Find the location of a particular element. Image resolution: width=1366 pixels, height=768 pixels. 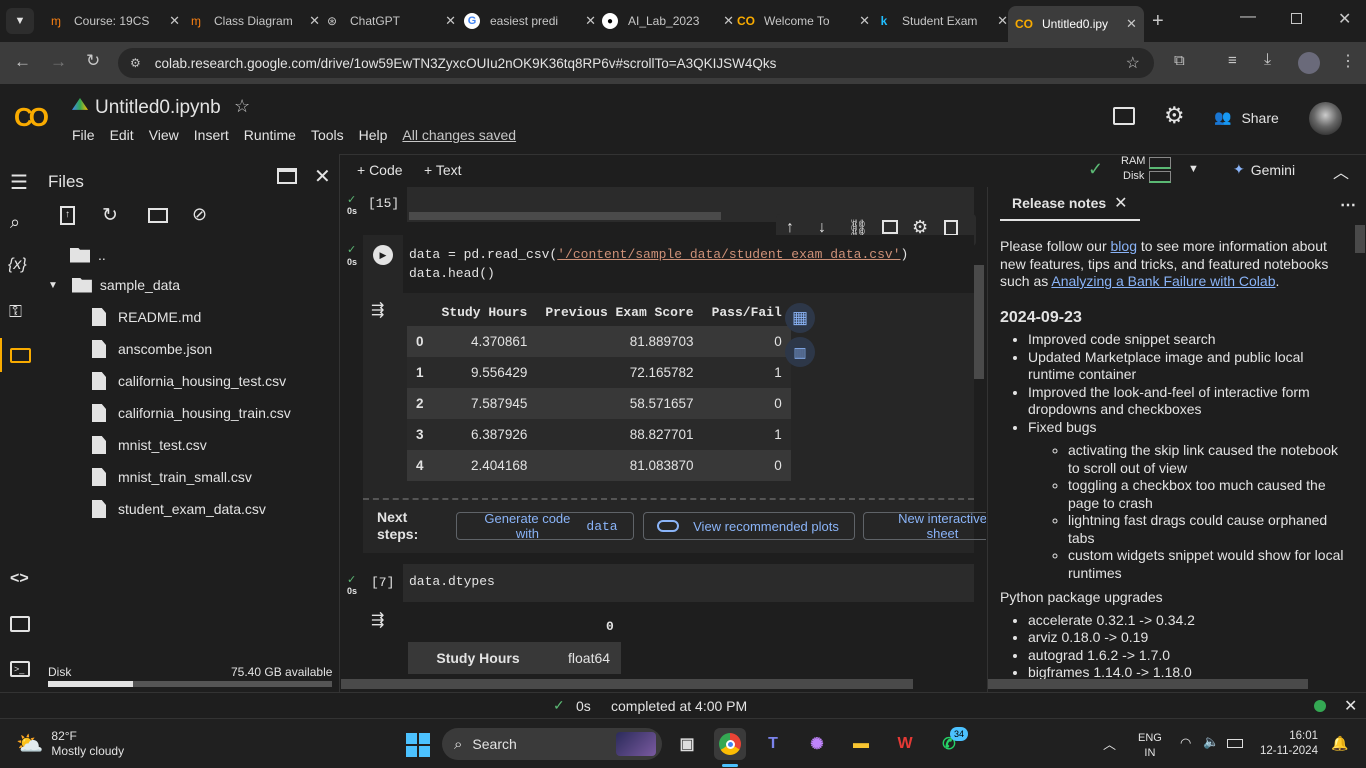

reload-icon: ↻ is located at coordinates (93, 61).